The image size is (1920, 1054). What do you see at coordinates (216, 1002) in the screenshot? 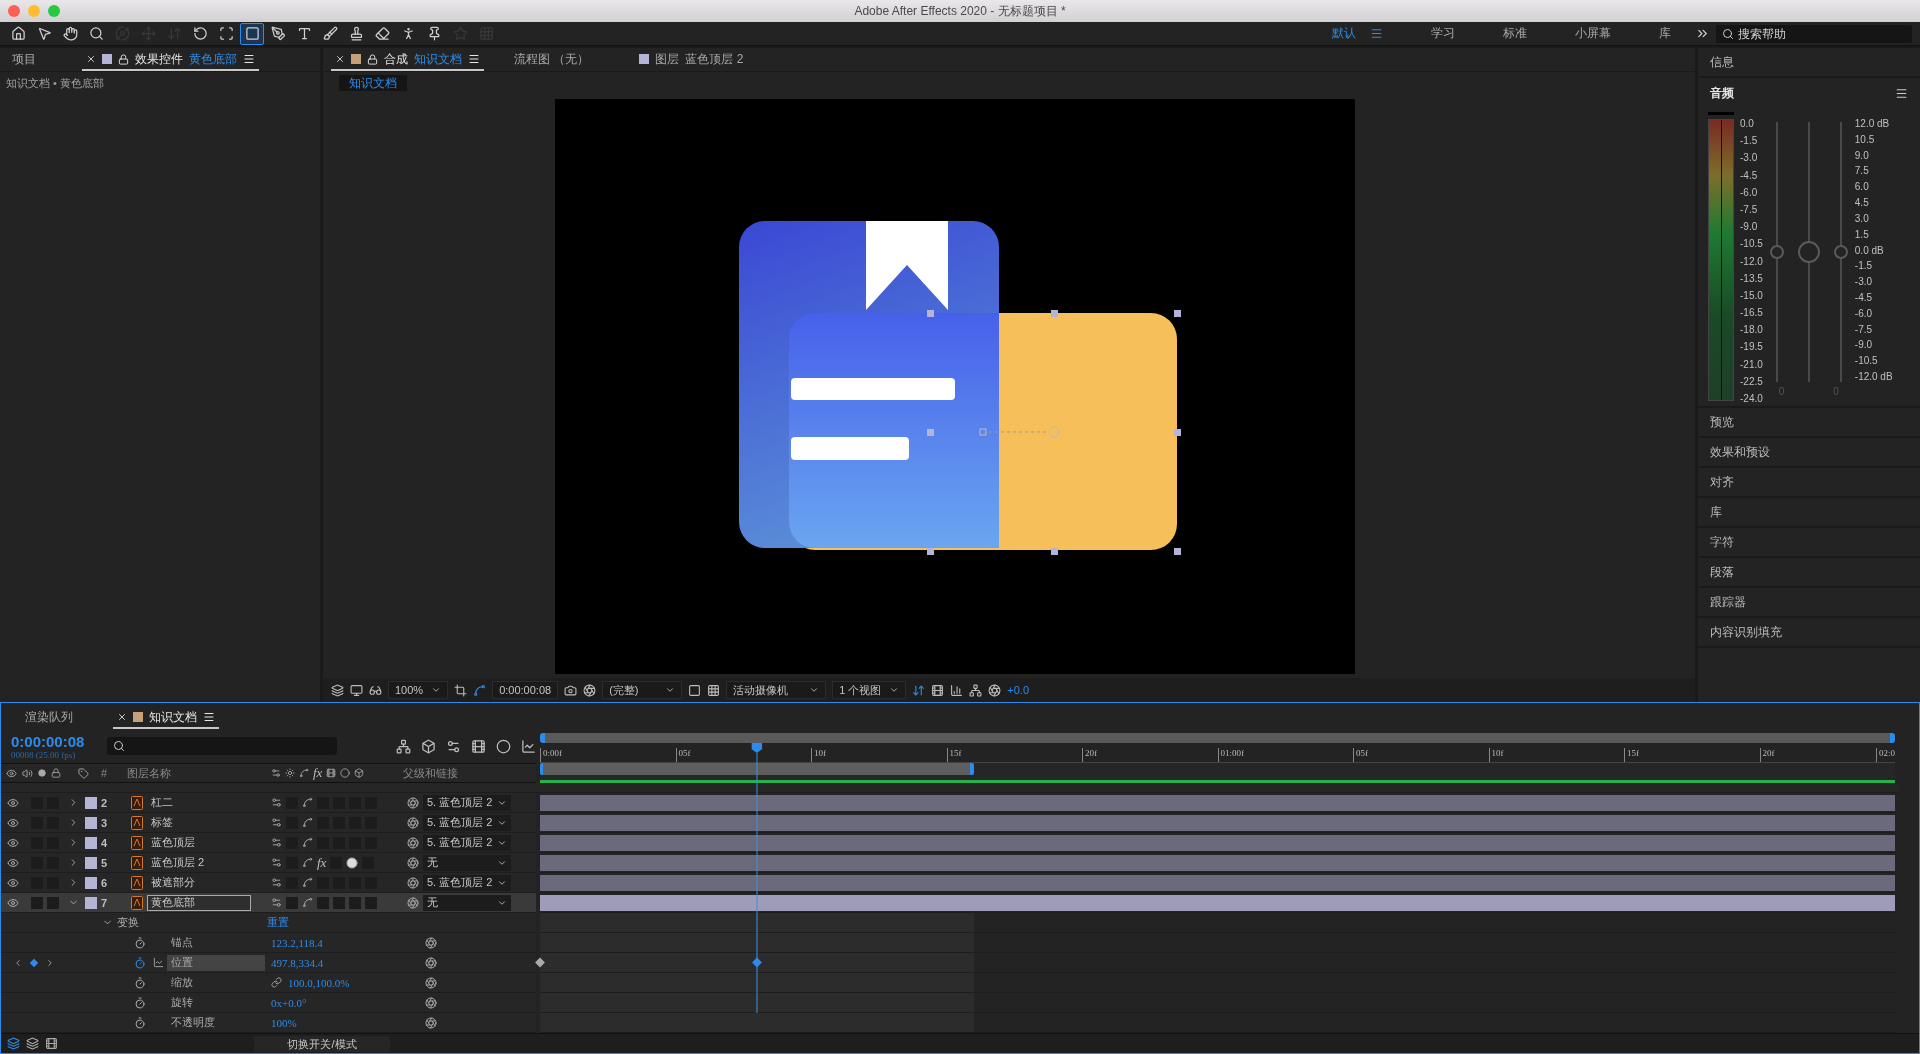
I see `property-name: 旋转` at bounding box center [216, 1002].